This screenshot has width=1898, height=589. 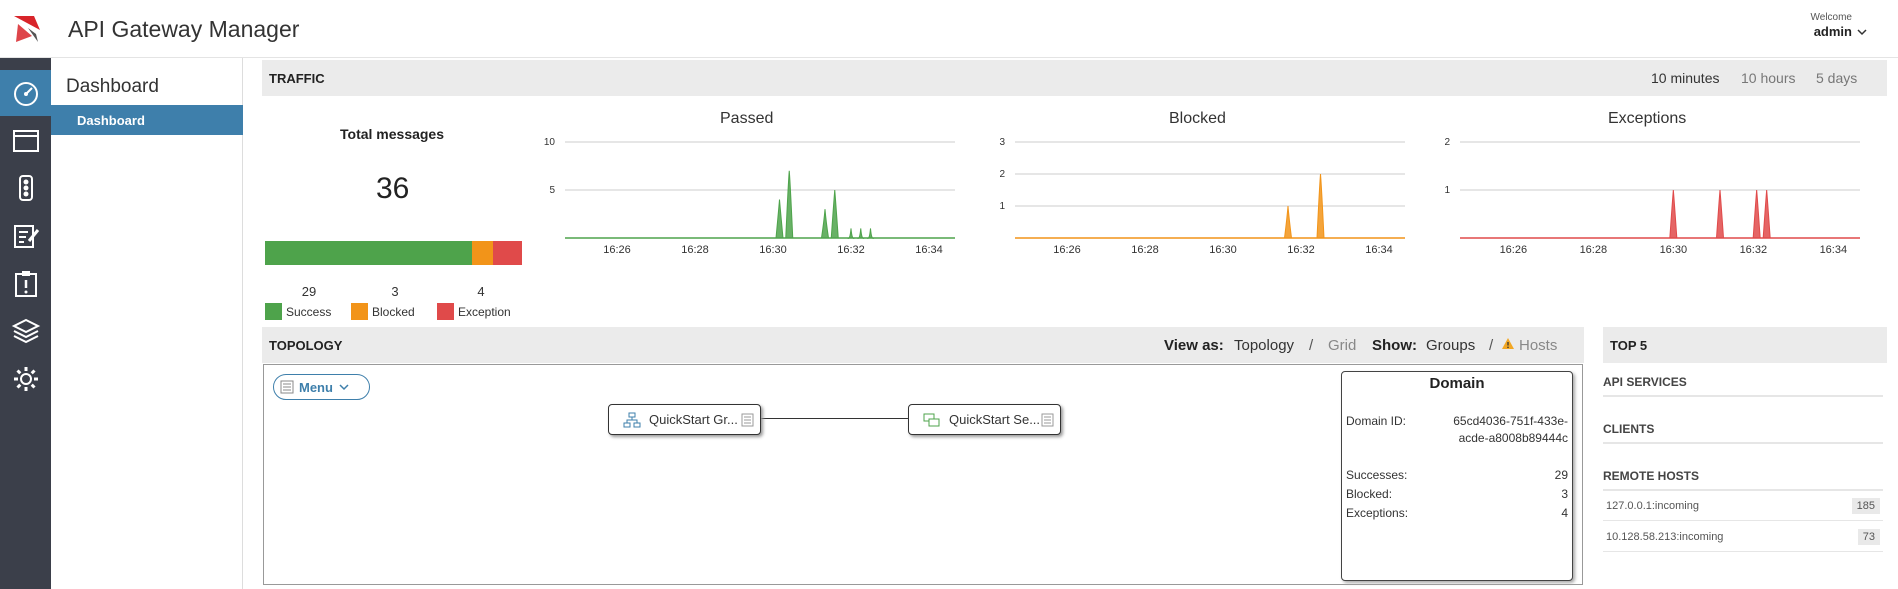 I want to click on successes-label: Successes:, so click(x=1377, y=475).